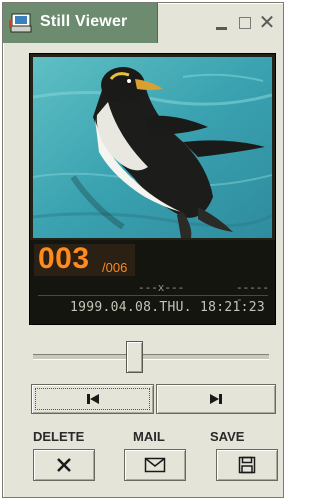 The height and width of the screenshot is (499, 320). What do you see at coordinates (149, 436) in the screenshot?
I see `mail-label: MAIL` at bounding box center [149, 436].